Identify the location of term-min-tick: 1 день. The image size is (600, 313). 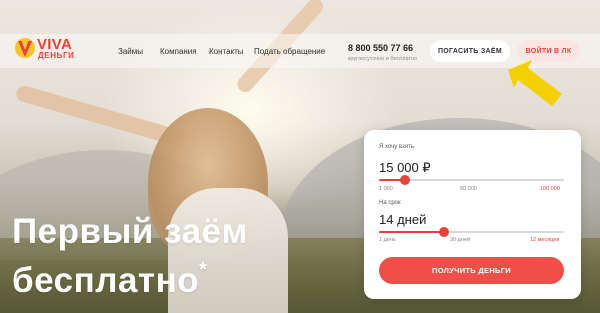
(387, 240).